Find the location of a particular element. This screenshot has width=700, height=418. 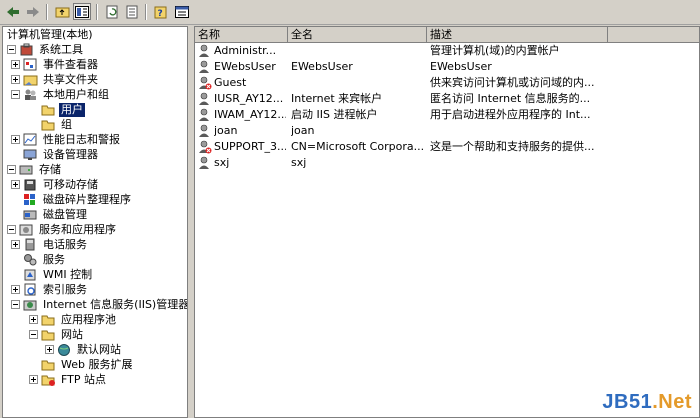

tree-item-telephony: 电话服务 is located at coordinates (50, 244).